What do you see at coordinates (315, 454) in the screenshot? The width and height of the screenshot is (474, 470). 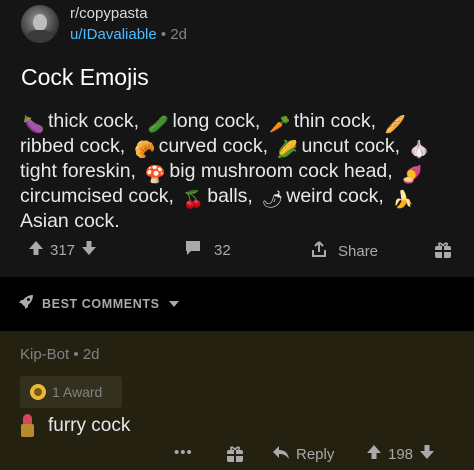 I see `reply-label: Reply` at bounding box center [315, 454].